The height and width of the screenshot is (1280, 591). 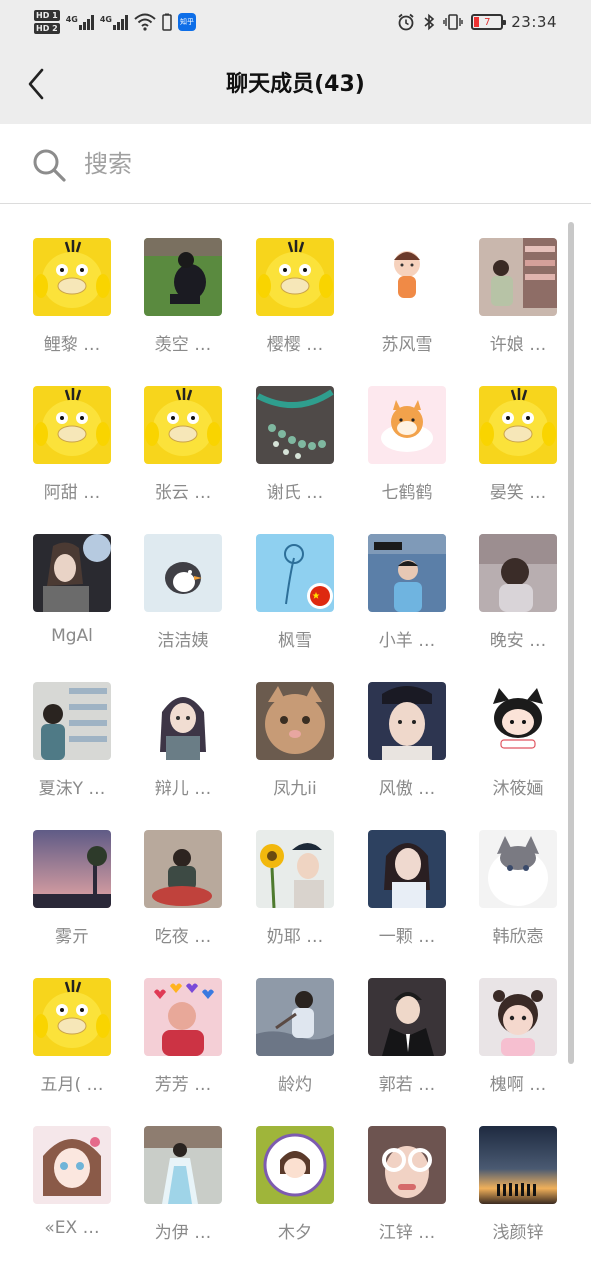 I want to click on sim1-signal-icon: 4G, so click(x=80, y=22).